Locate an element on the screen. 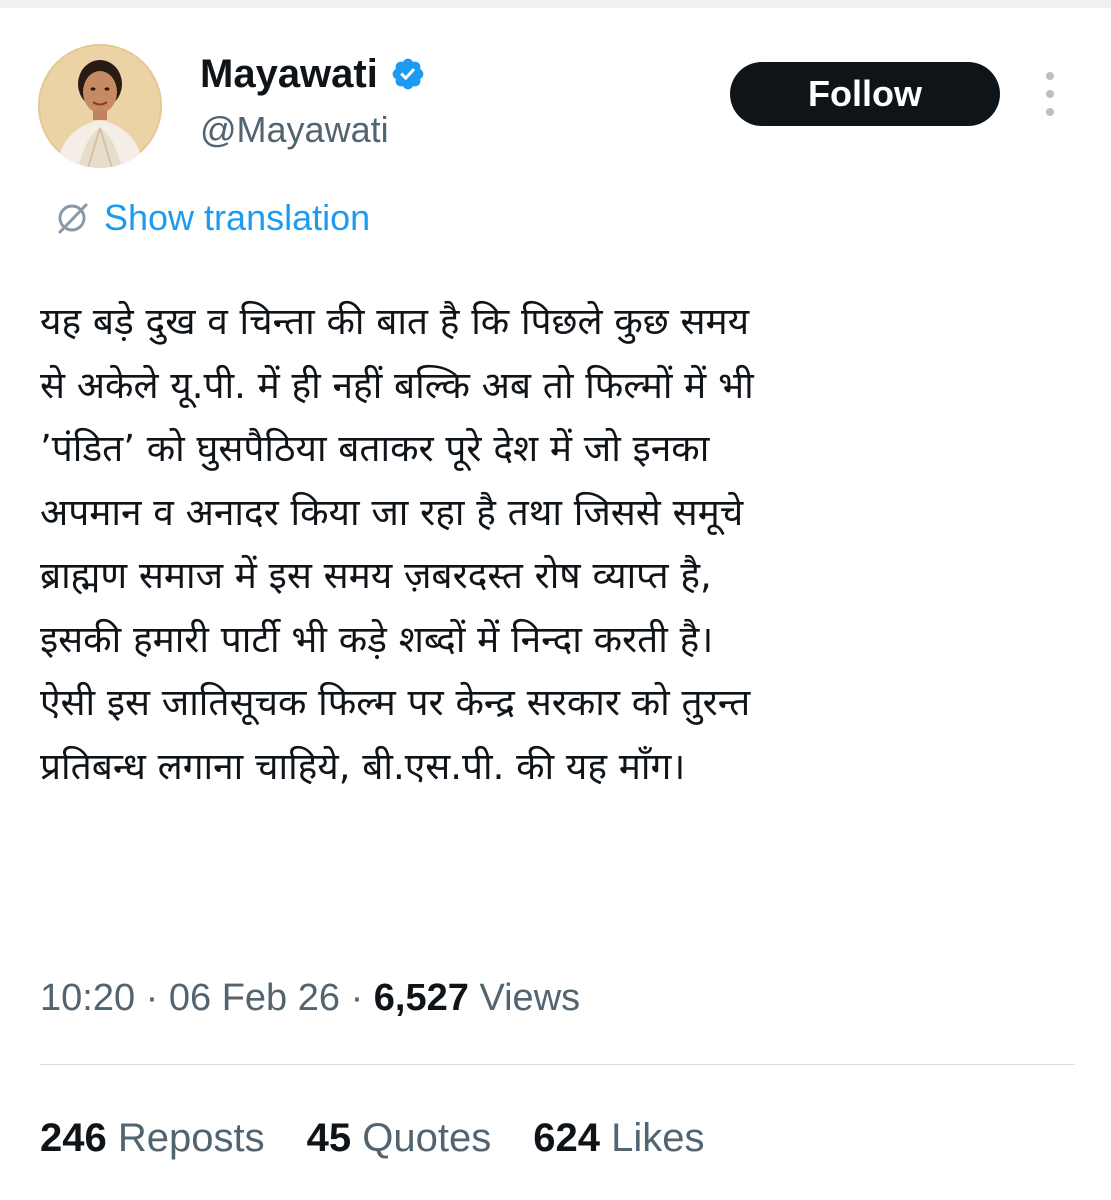  author-handle: @Mayawati is located at coordinates (294, 130).